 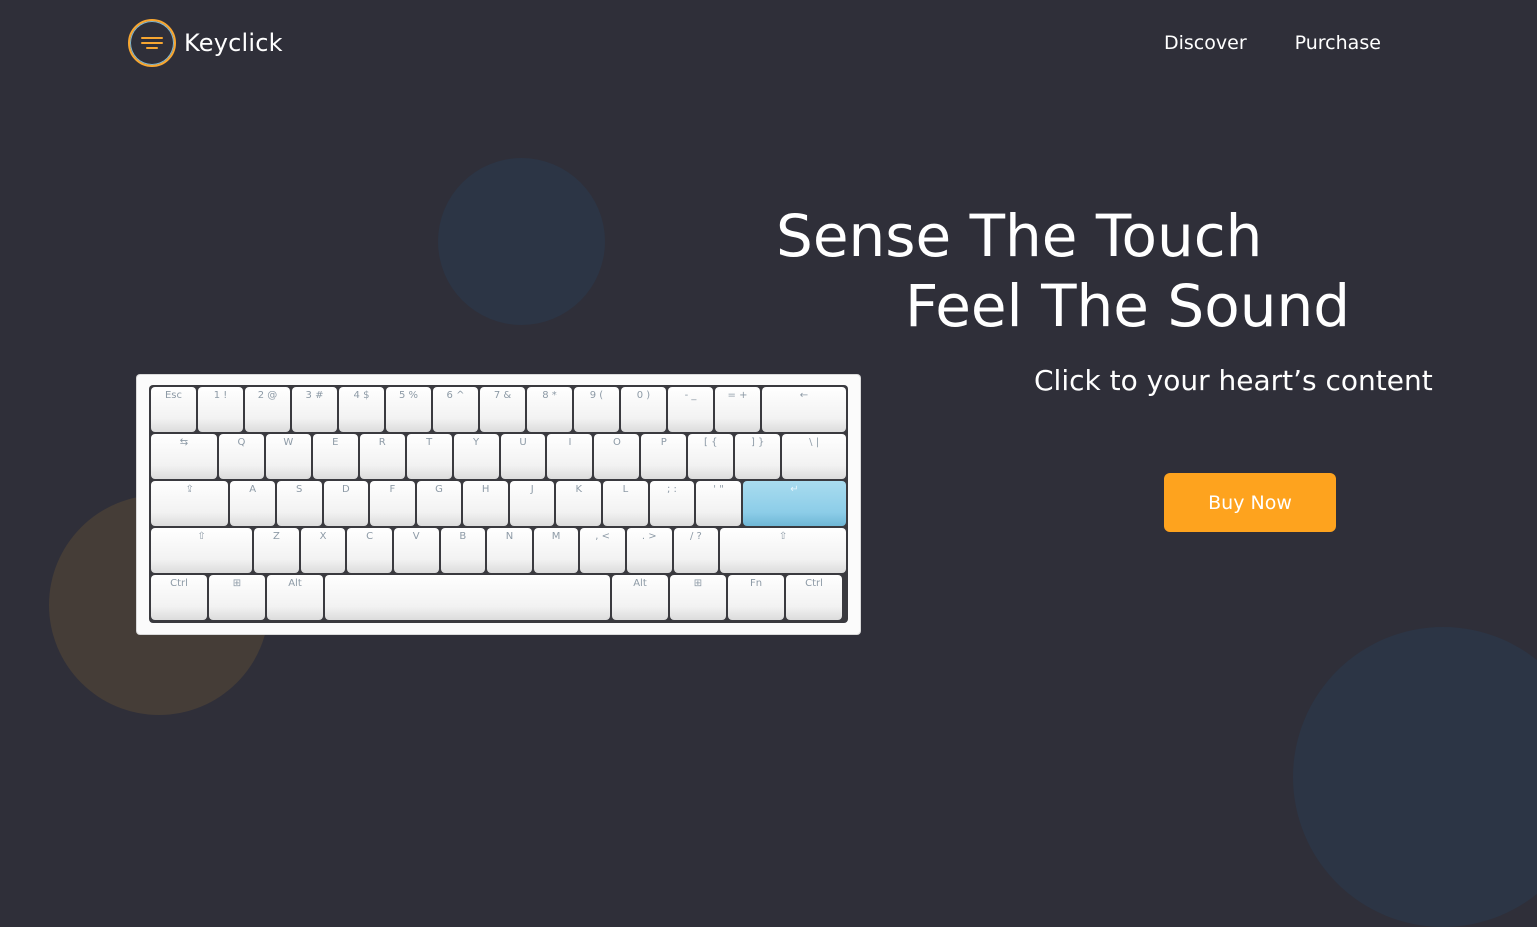 I want to click on keycap: , <, so click(x=602, y=550).